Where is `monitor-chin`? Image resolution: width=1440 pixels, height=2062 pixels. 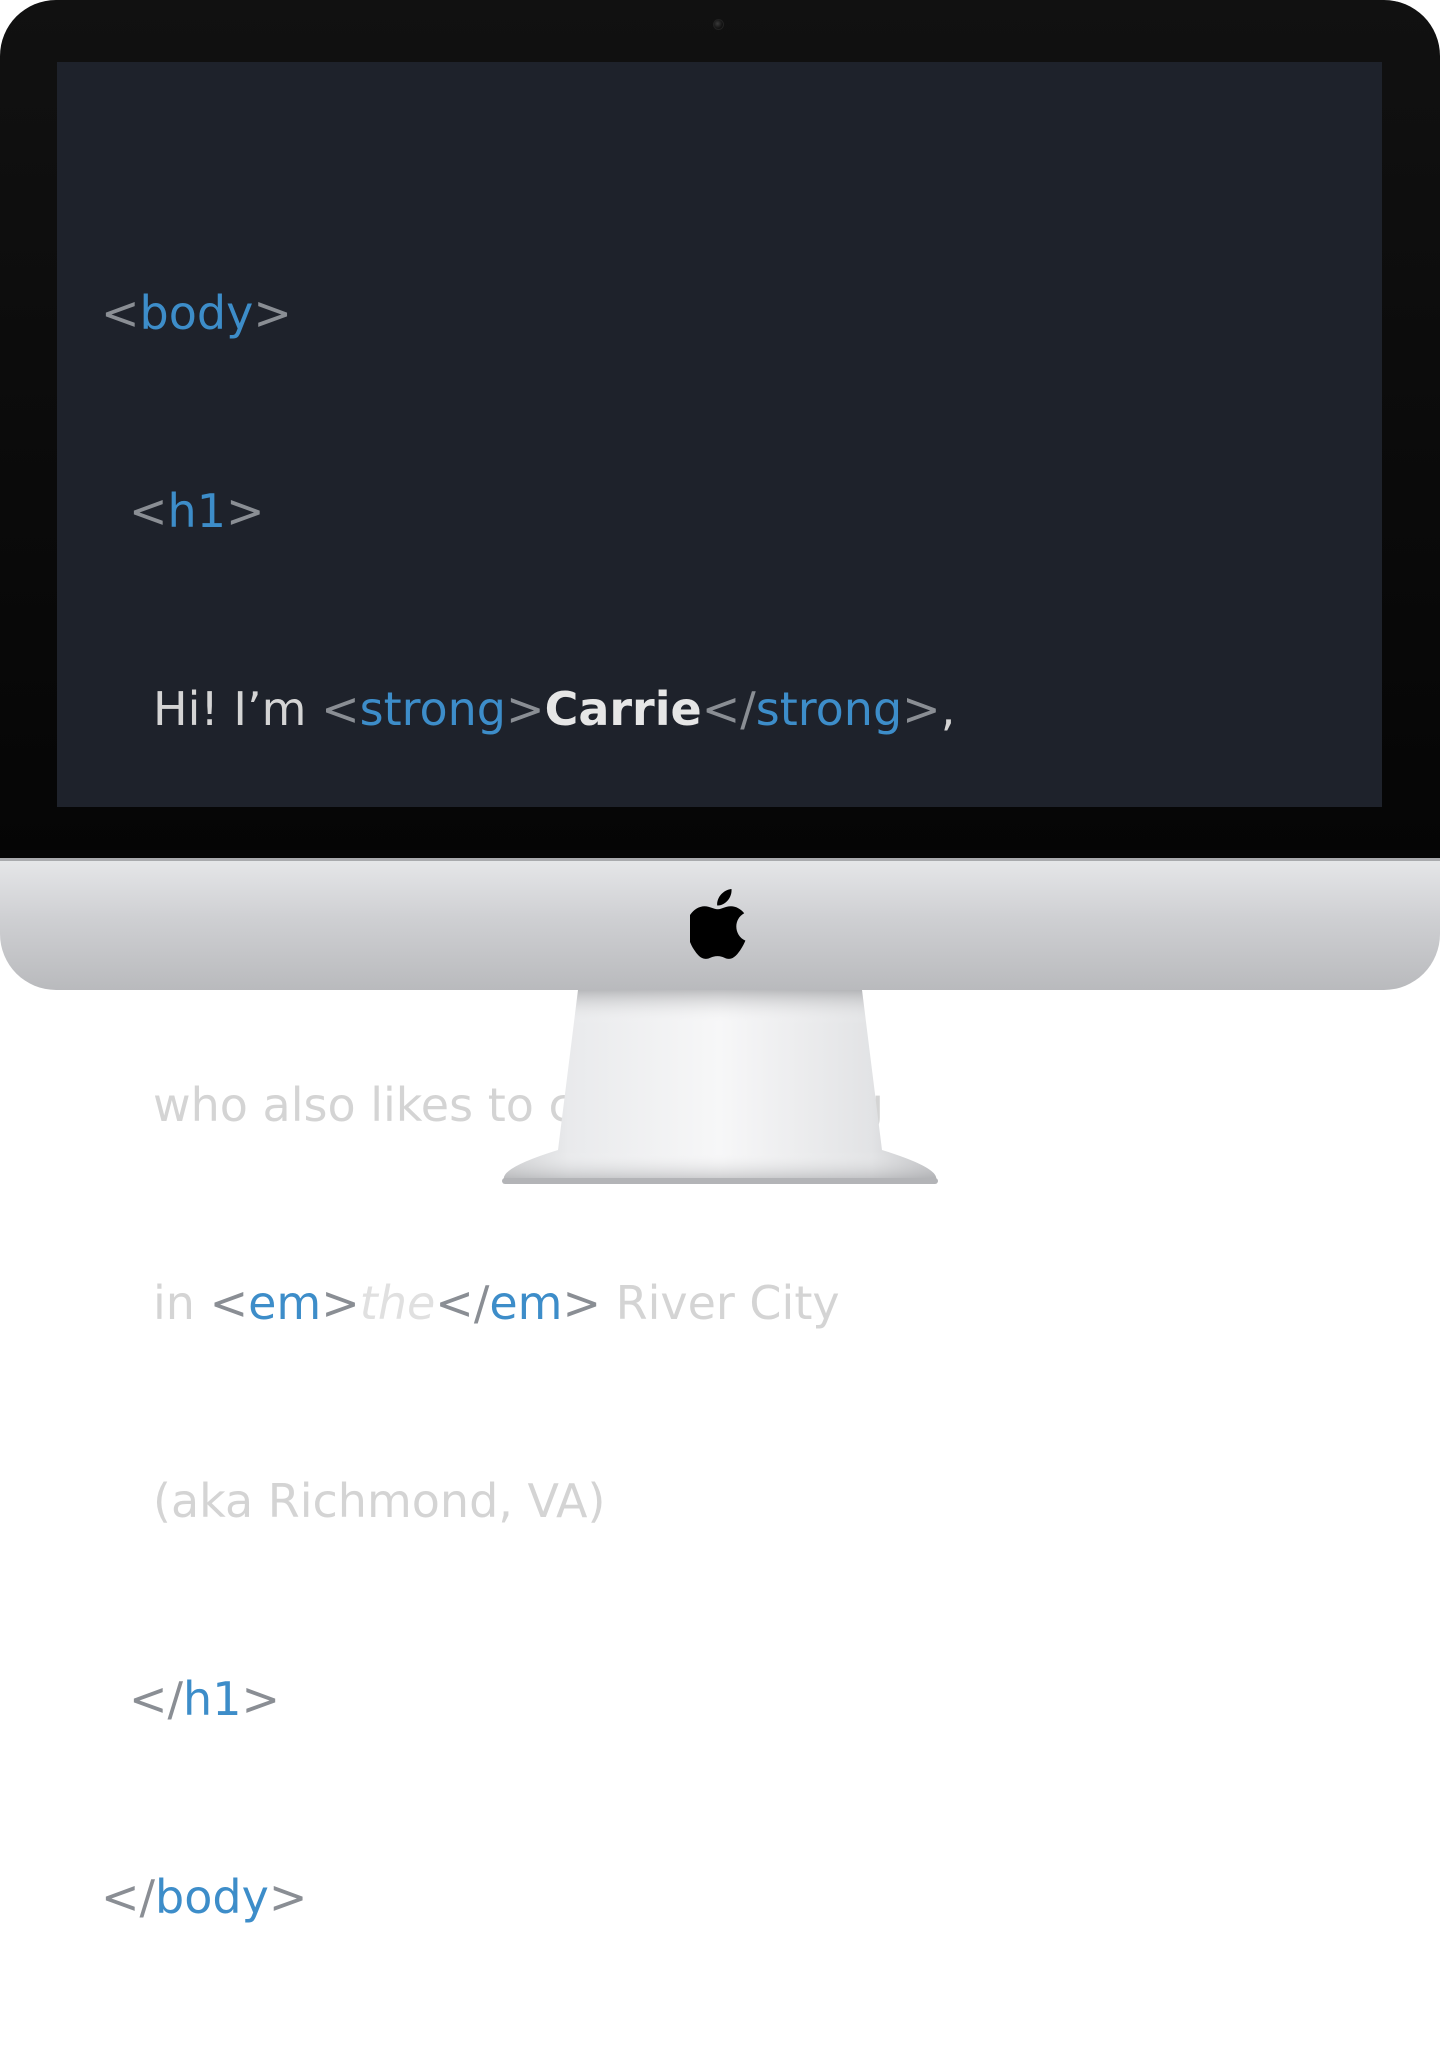
monitor-chin is located at coordinates (720, 924).